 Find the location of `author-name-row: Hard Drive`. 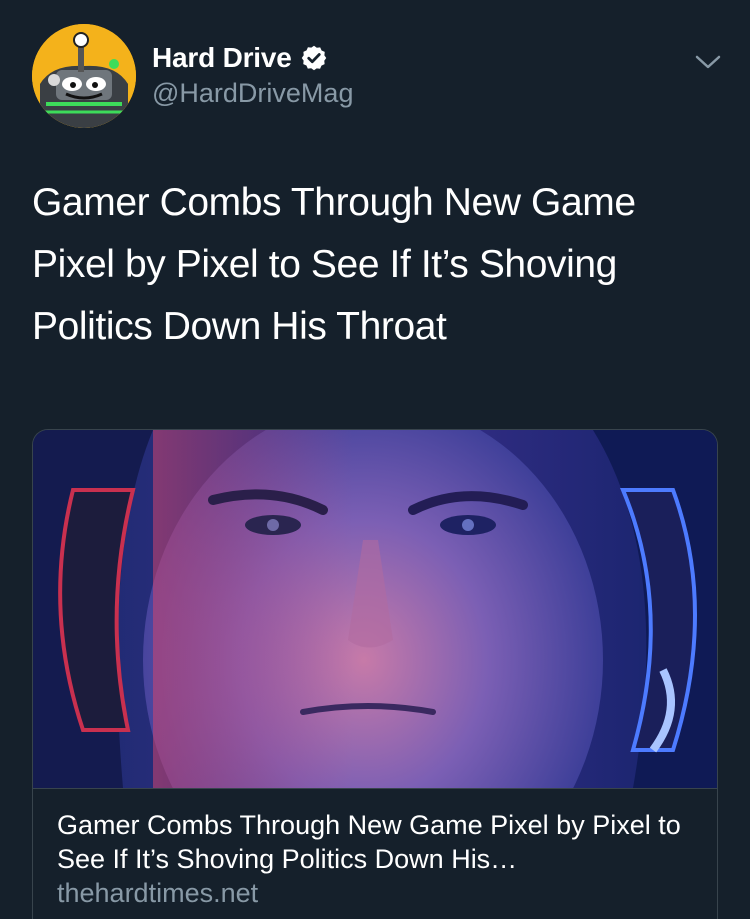

author-name-row: Hard Drive is located at coordinates (240, 58).